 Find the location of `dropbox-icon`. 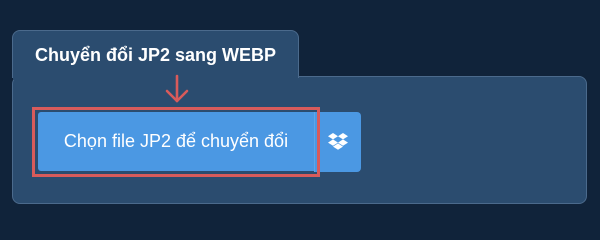

dropbox-icon is located at coordinates (338, 142).